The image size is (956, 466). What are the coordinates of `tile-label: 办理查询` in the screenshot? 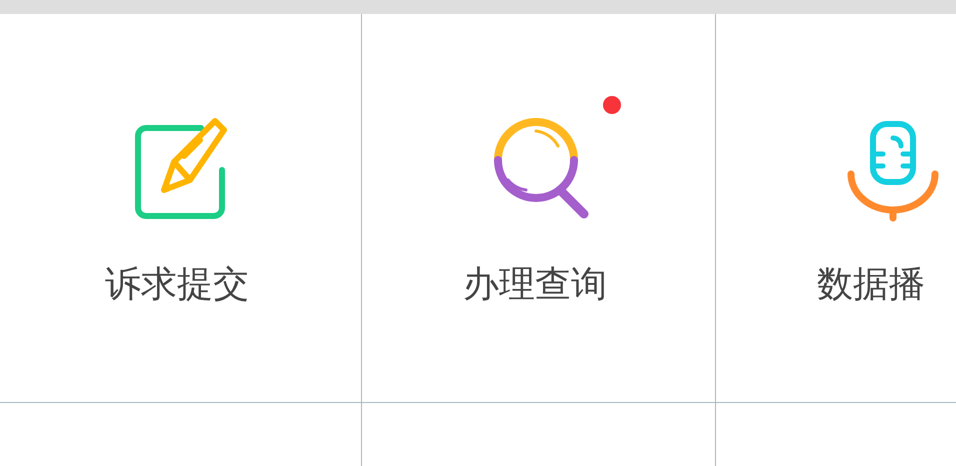 It's located at (535, 285).